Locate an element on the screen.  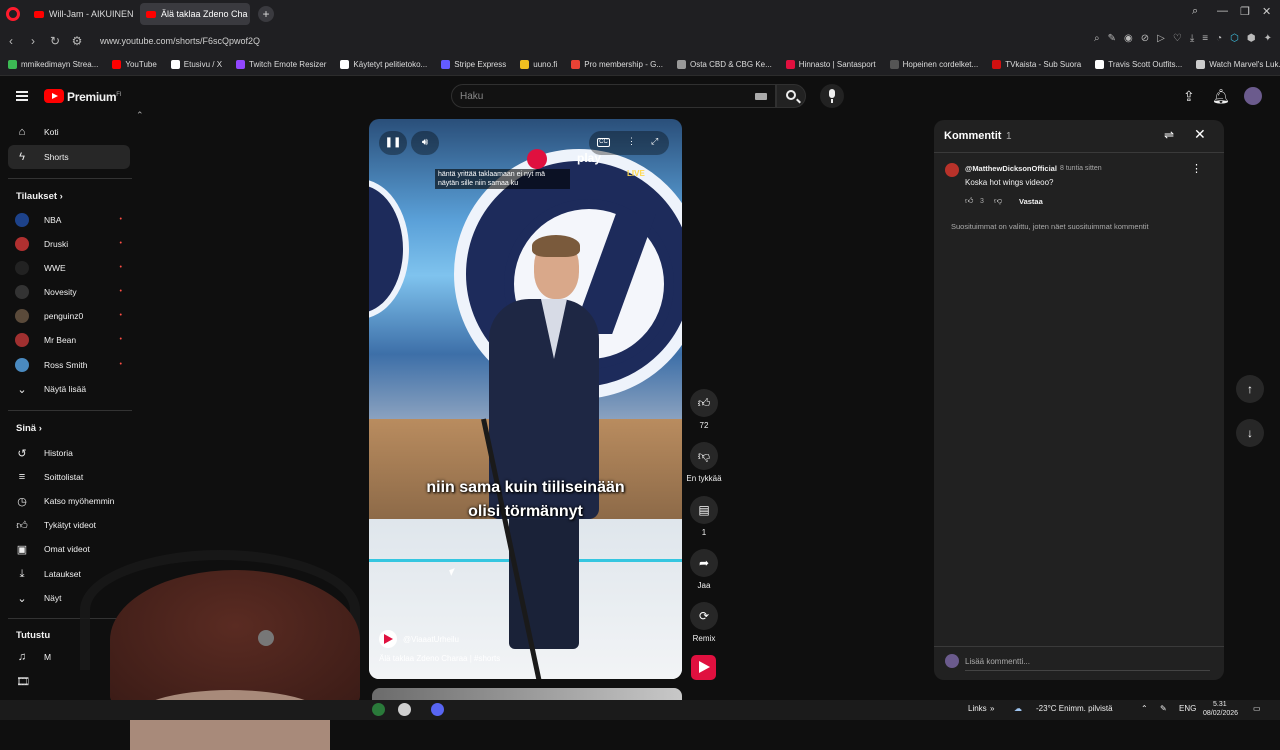
channel-avatar-button is located at coordinates (703, 667).